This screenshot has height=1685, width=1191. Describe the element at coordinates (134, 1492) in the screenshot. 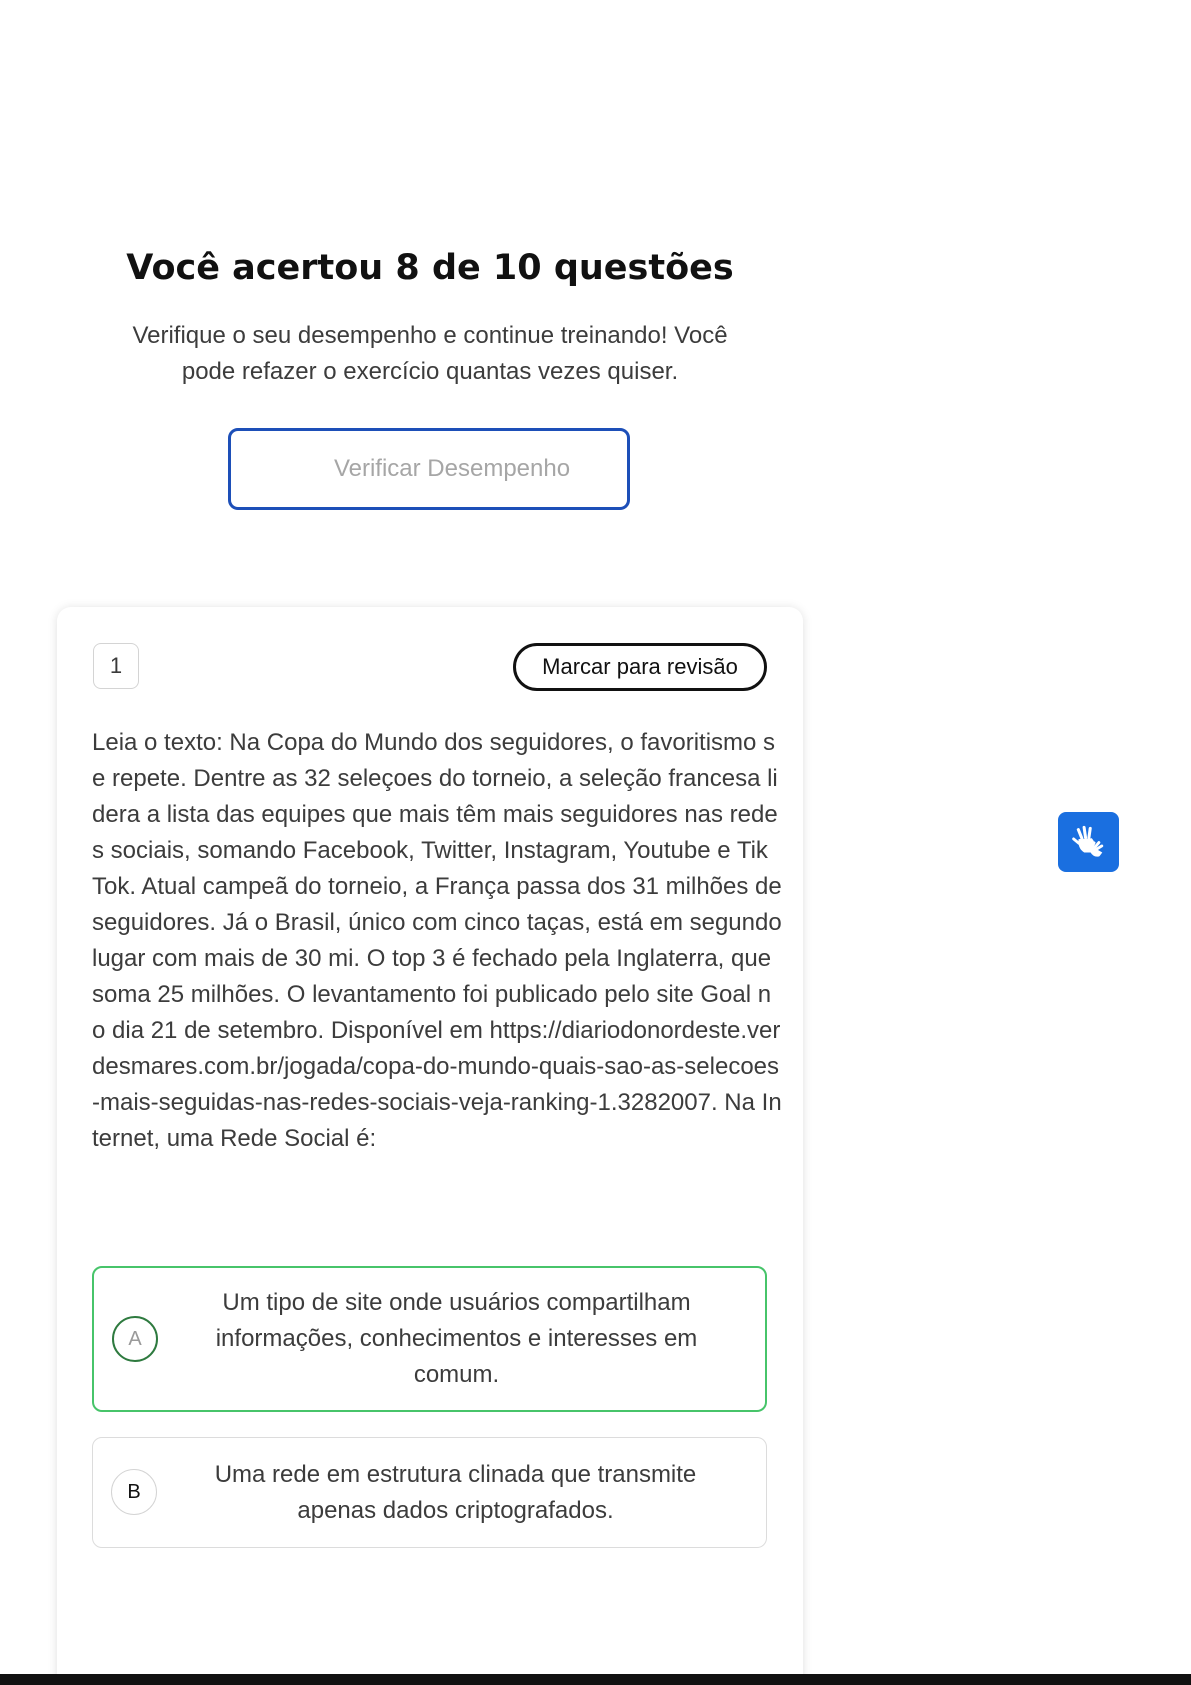

I see `option-letter-b: B` at that location.